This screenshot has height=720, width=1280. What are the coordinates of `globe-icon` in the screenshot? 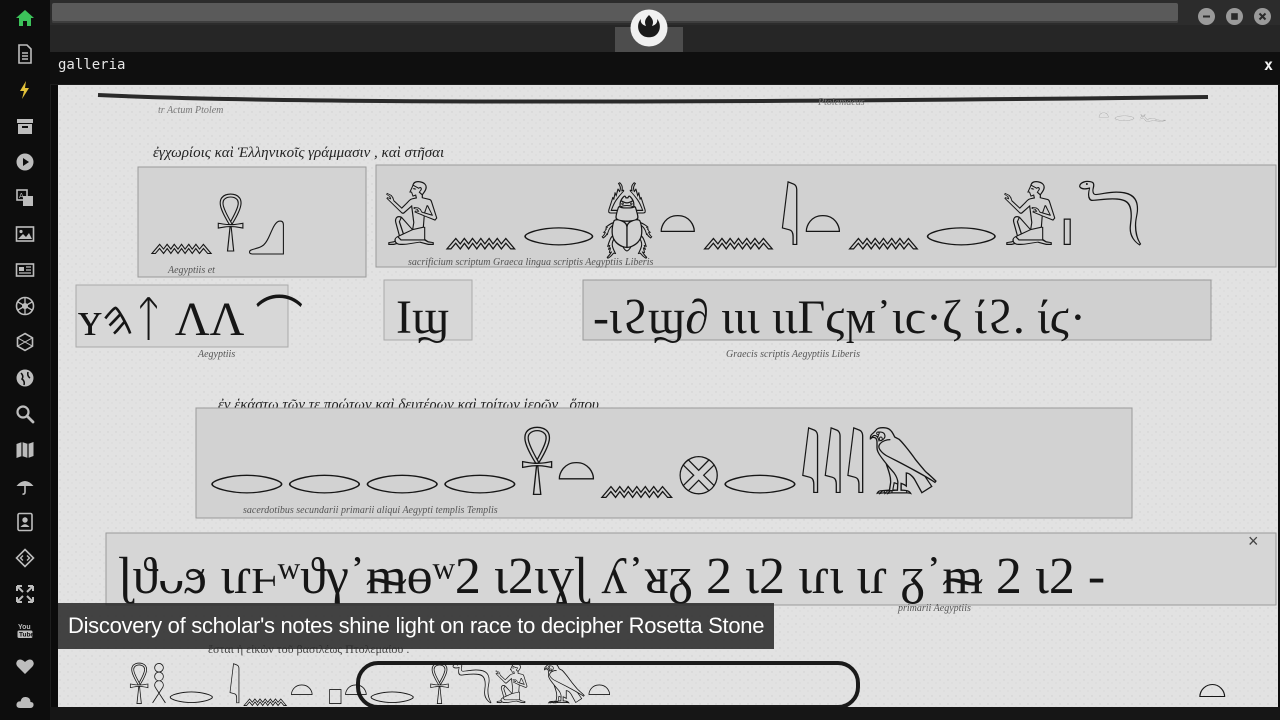 It's located at (25, 378).